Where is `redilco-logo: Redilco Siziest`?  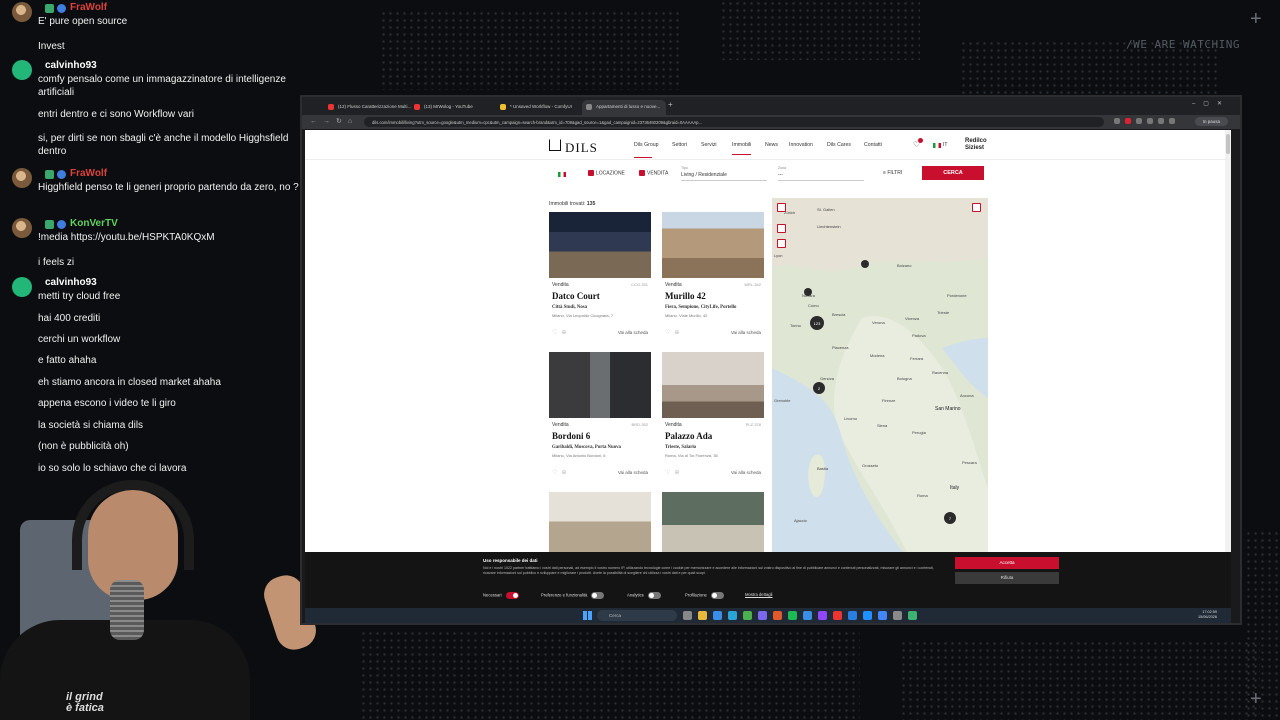 redilco-logo: Redilco Siziest is located at coordinates (976, 145).